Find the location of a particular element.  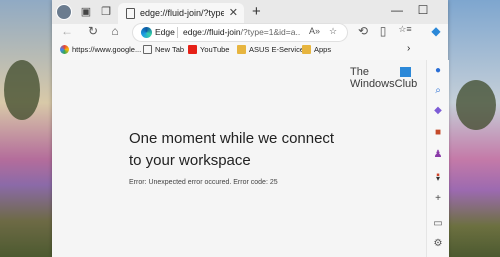

edge-sidebar: ● ⌕ ◆ ■ ♟ ▪ ▾ + ▭ ⚙ is located at coordinates (437, 158).